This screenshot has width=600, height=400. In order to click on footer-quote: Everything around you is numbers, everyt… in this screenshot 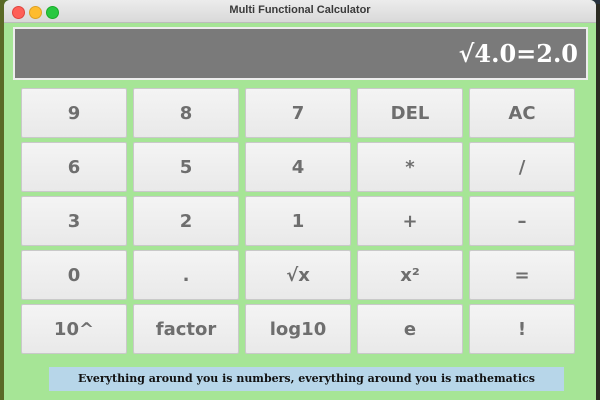, I will do `click(306, 379)`.